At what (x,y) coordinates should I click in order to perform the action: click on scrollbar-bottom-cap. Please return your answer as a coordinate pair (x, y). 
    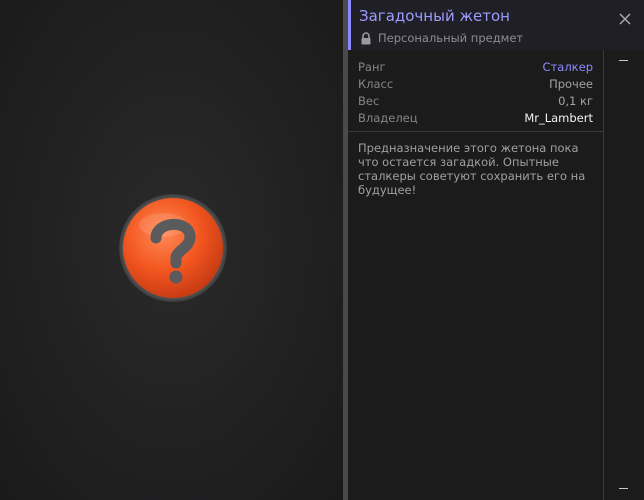
    Looking at the image, I should click on (623, 488).